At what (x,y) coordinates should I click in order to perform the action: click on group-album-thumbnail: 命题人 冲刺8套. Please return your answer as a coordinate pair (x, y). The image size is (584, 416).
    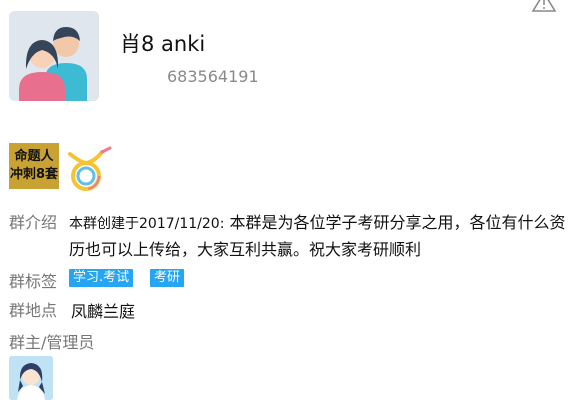
    Looking at the image, I should click on (34, 166).